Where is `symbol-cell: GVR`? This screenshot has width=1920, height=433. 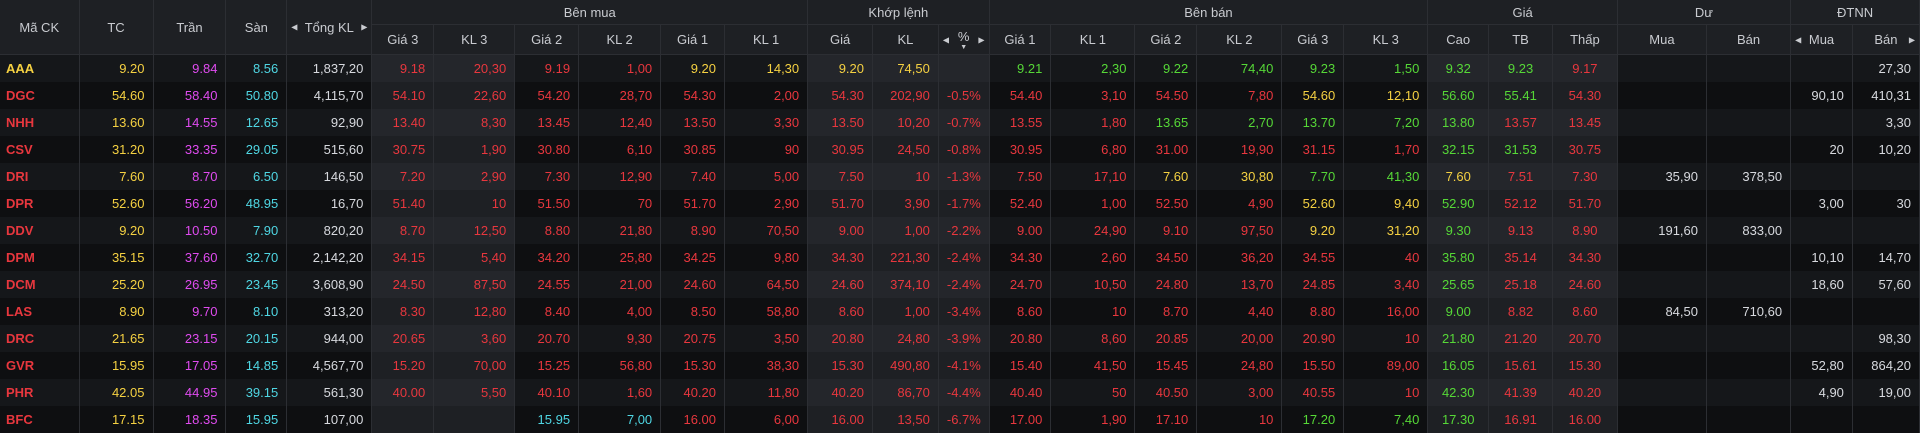
symbol-cell: GVR is located at coordinates (40, 365).